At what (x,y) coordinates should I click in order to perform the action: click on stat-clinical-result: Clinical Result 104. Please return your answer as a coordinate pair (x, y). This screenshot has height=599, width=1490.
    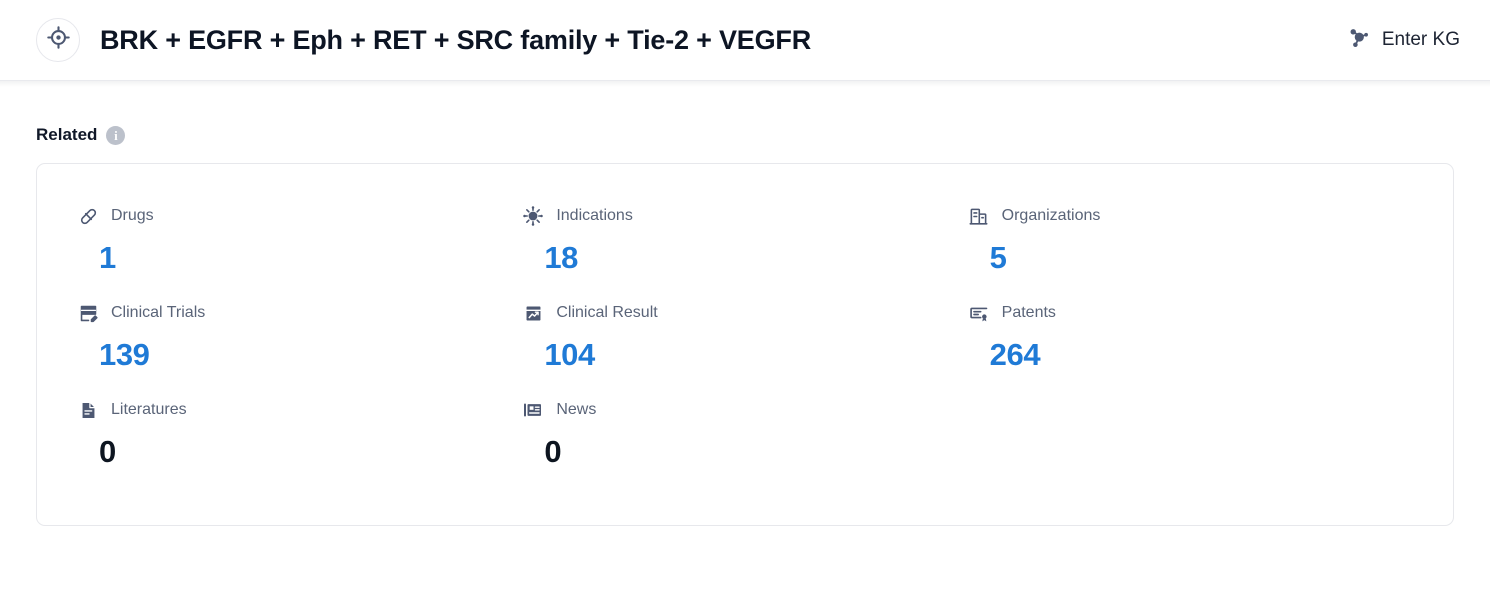
    Looking at the image, I should click on (744, 339).